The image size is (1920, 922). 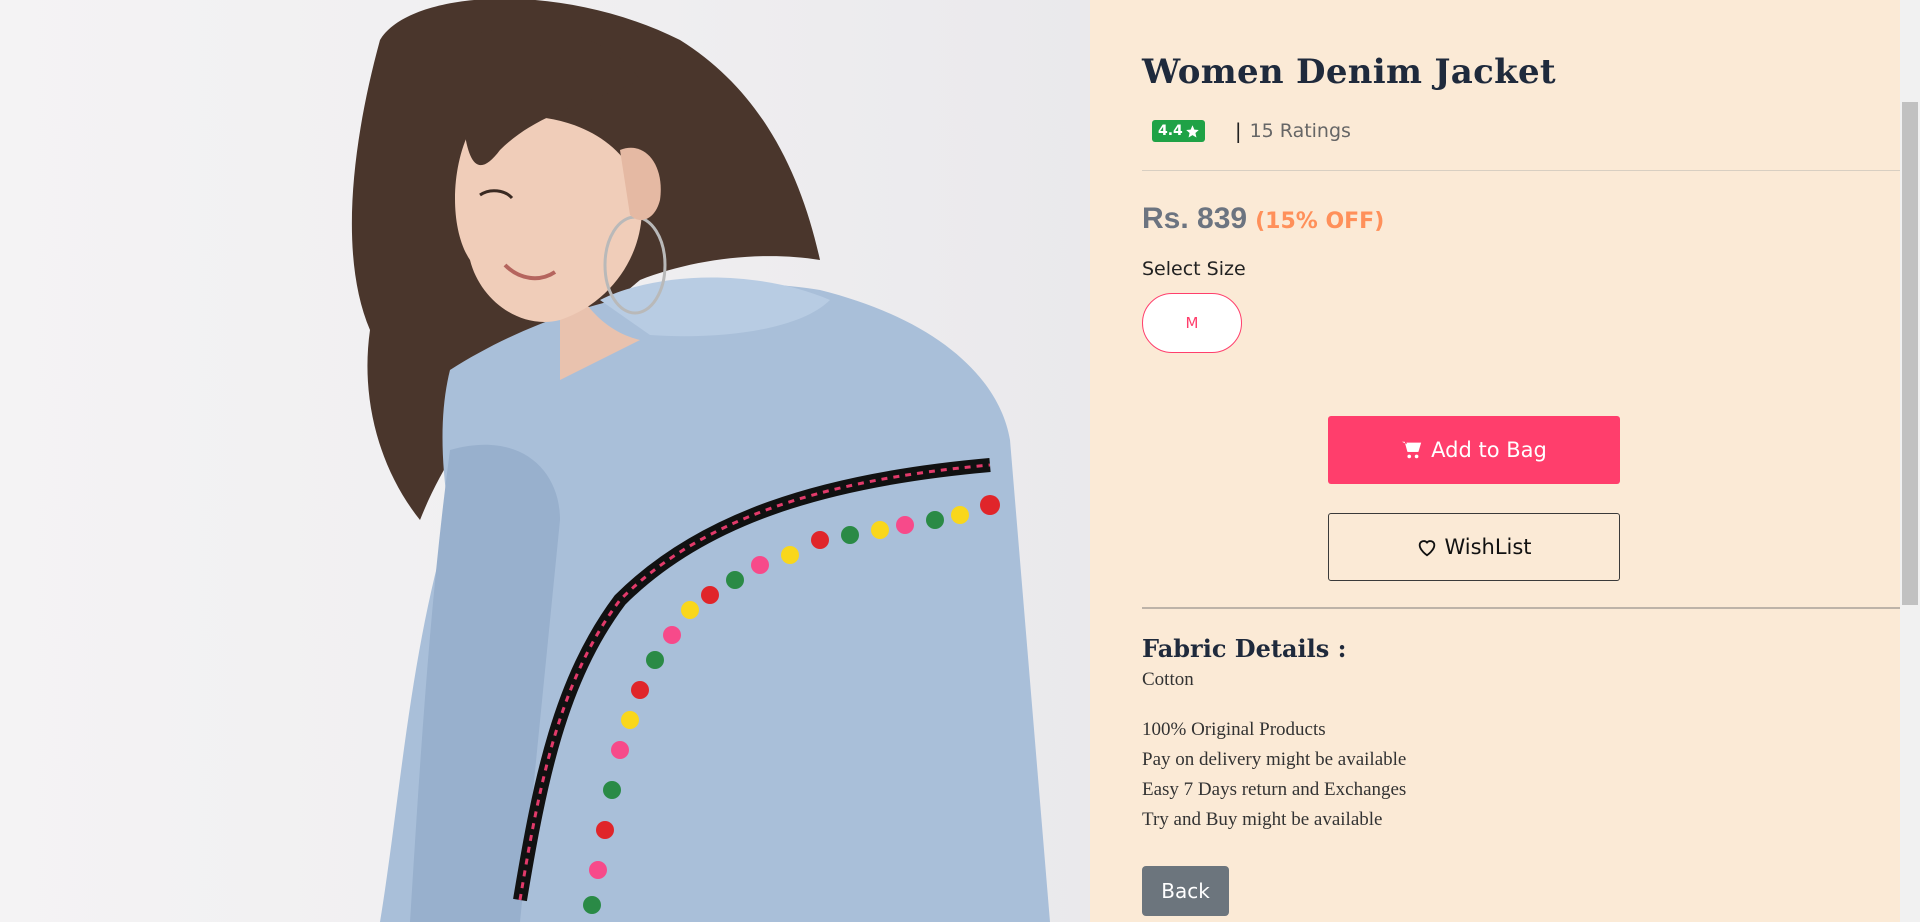 I want to click on rating-badge: 4.4, so click(x=1178, y=131).